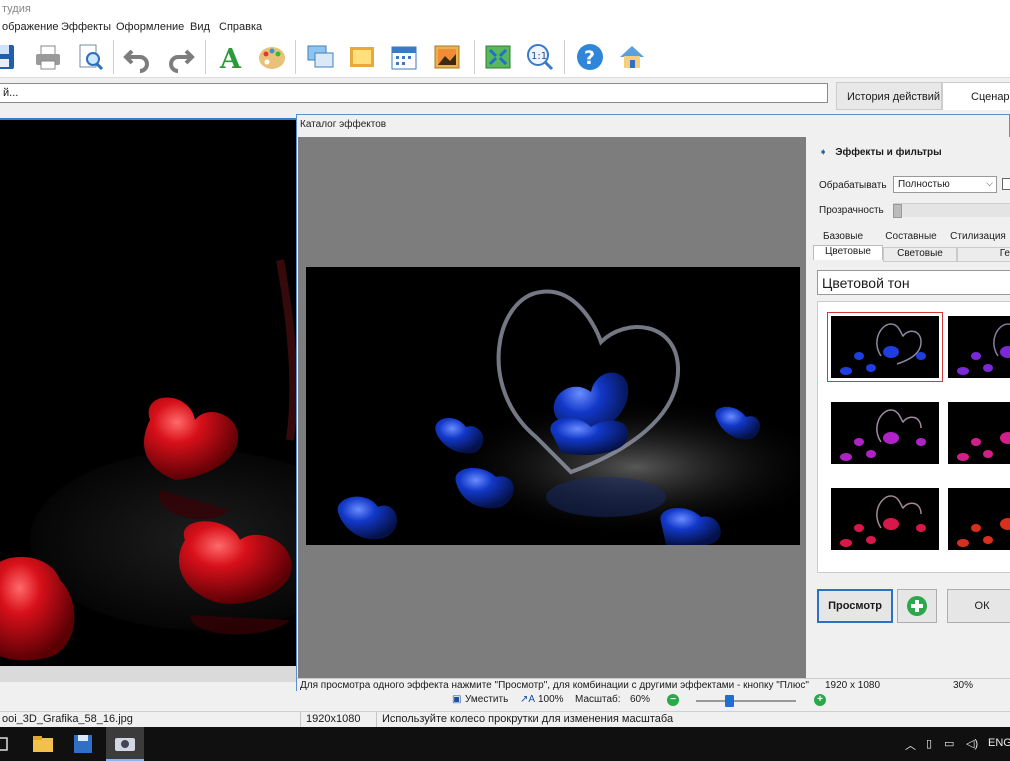  Describe the element at coordinates (911, 238) in the screenshot. I see `tab-composite: Составные` at that location.